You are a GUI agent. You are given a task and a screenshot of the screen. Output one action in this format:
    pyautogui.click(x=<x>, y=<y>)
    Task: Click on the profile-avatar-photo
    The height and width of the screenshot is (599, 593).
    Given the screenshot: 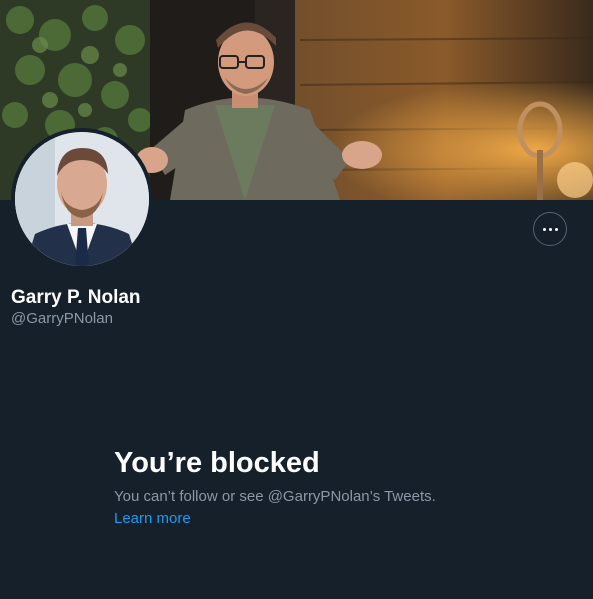 What is the action you would take?
    pyautogui.click(x=82, y=199)
    